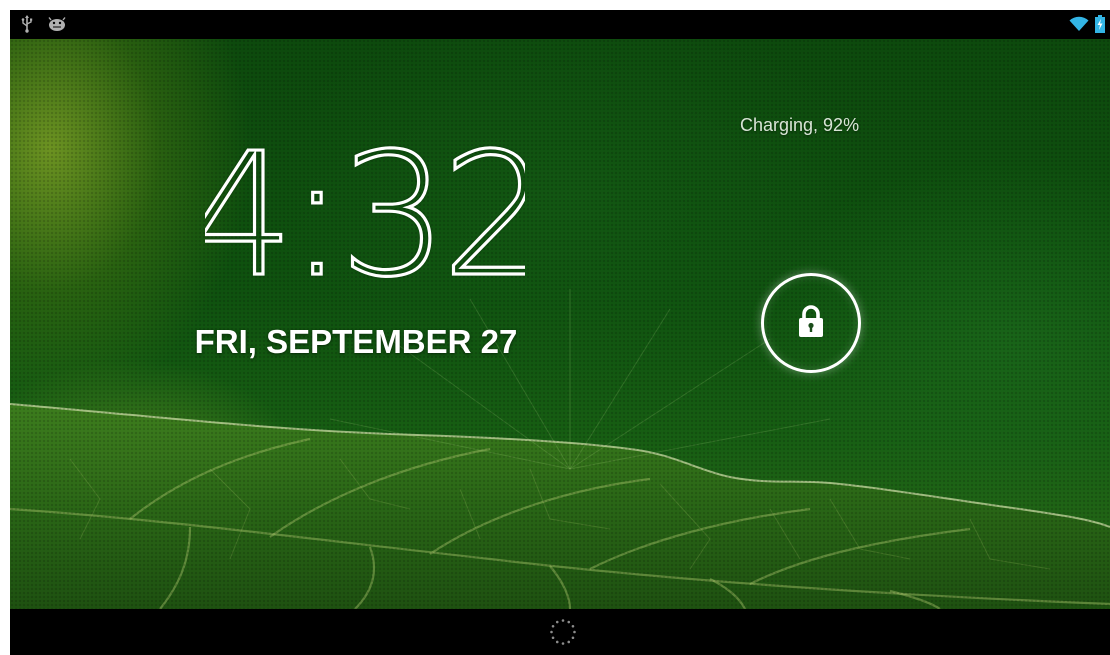 The width and height of the screenshot is (1110, 655). I want to click on battery-charging-icon, so click(1100, 24).